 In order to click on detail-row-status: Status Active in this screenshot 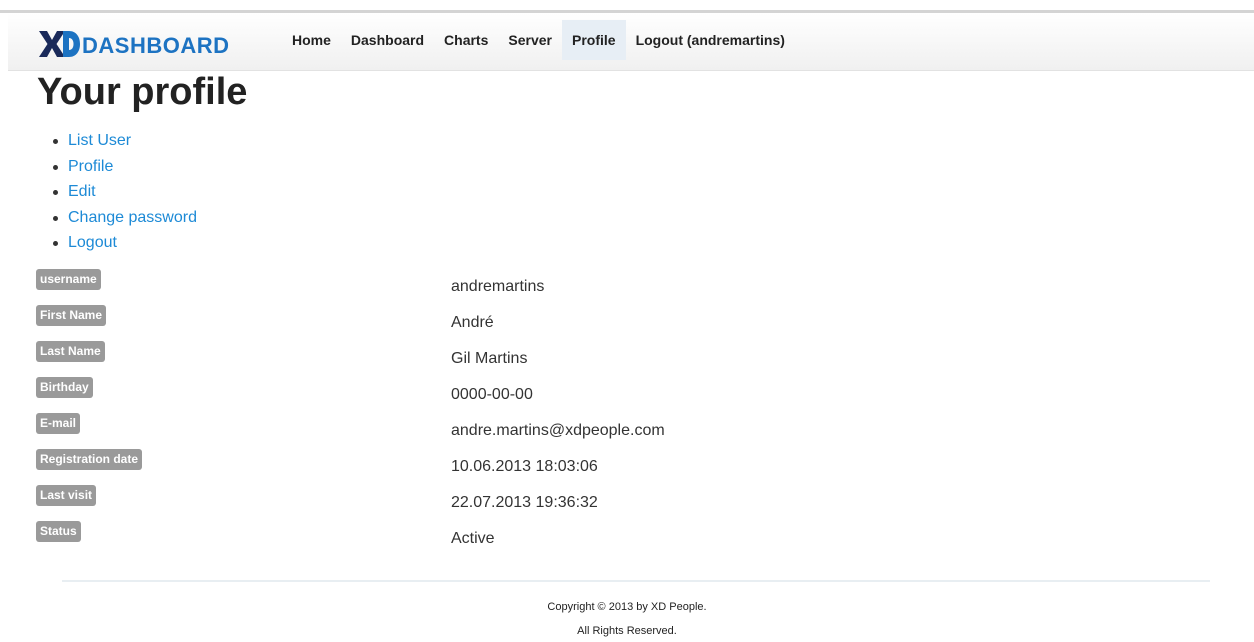, I will do `click(627, 539)`.